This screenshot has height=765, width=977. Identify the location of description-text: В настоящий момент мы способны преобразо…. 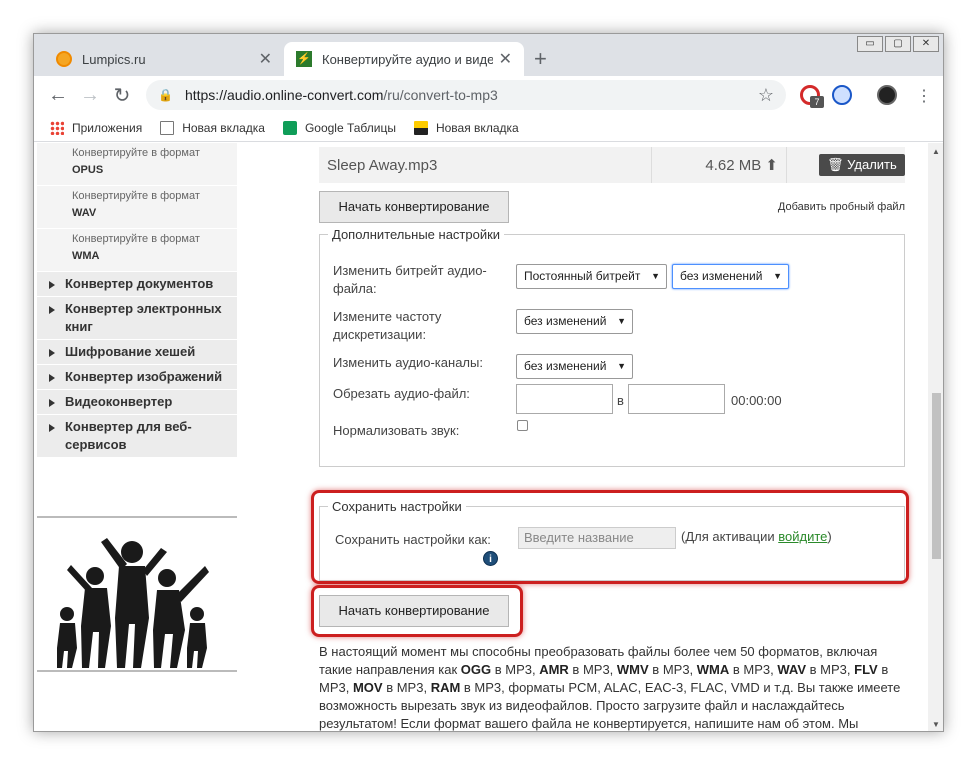
(610, 687).